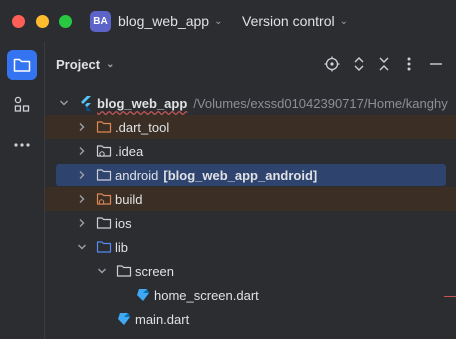  Describe the element at coordinates (129, 151) in the screenshot. I see `tree-item-label: .idea` at that location.